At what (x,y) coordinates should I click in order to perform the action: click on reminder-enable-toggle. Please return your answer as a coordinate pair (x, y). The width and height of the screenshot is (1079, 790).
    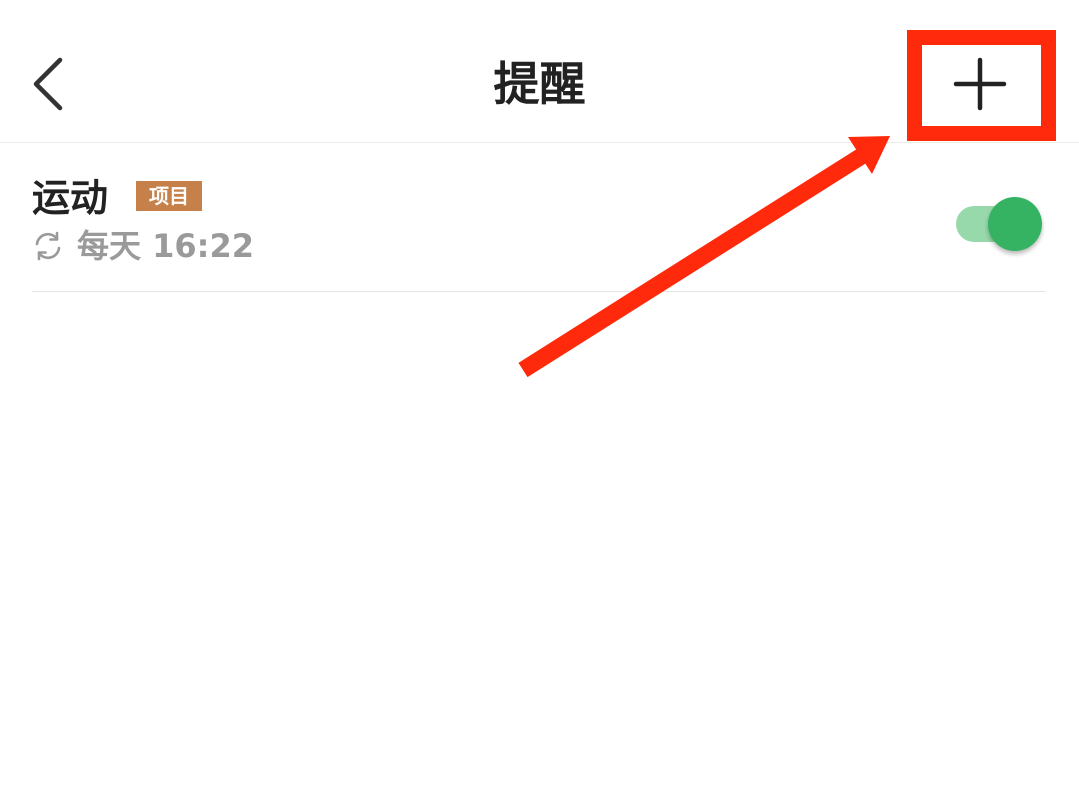
    Looking at the image, I should click on (1000, 220).